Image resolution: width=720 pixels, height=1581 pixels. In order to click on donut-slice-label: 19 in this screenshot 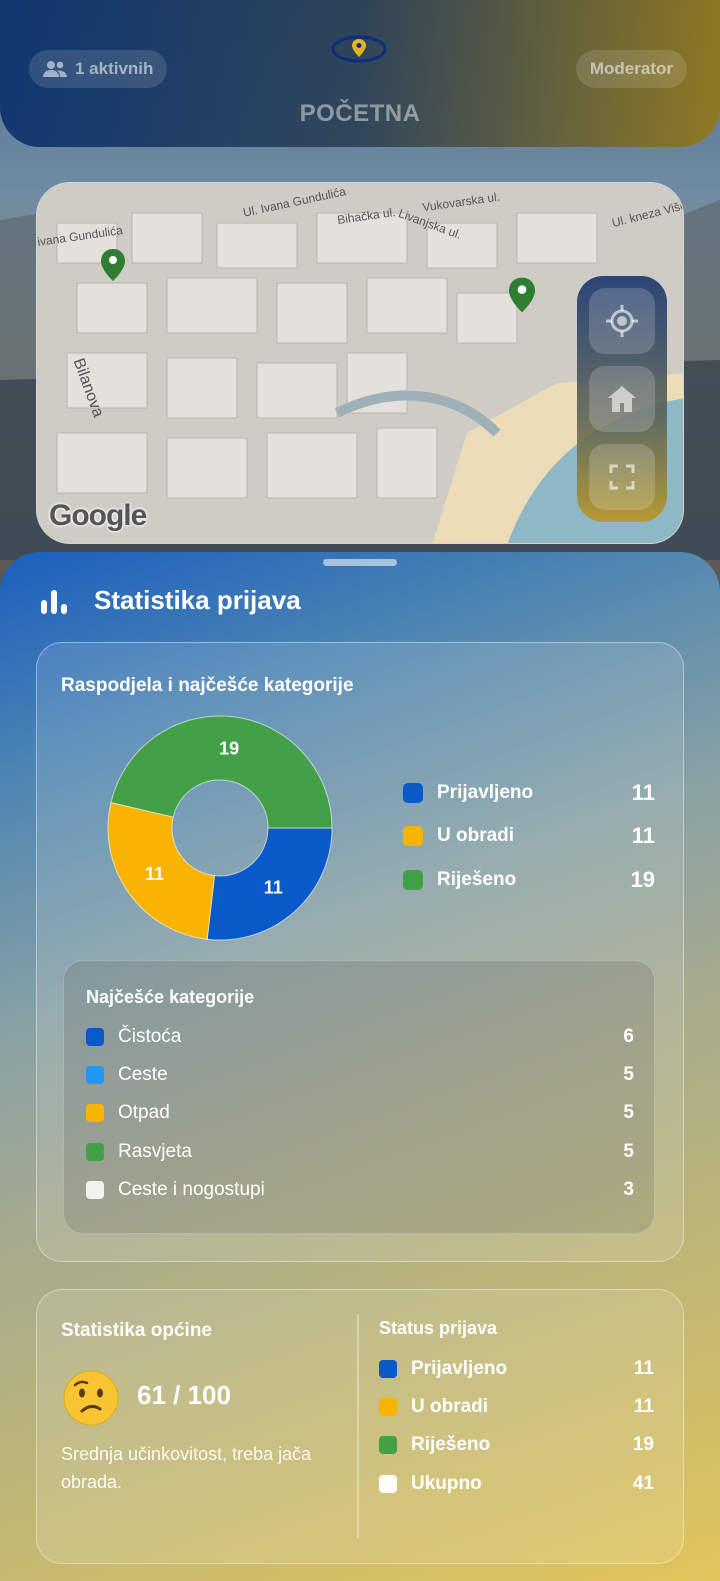, I will do `click(229, 749)`.